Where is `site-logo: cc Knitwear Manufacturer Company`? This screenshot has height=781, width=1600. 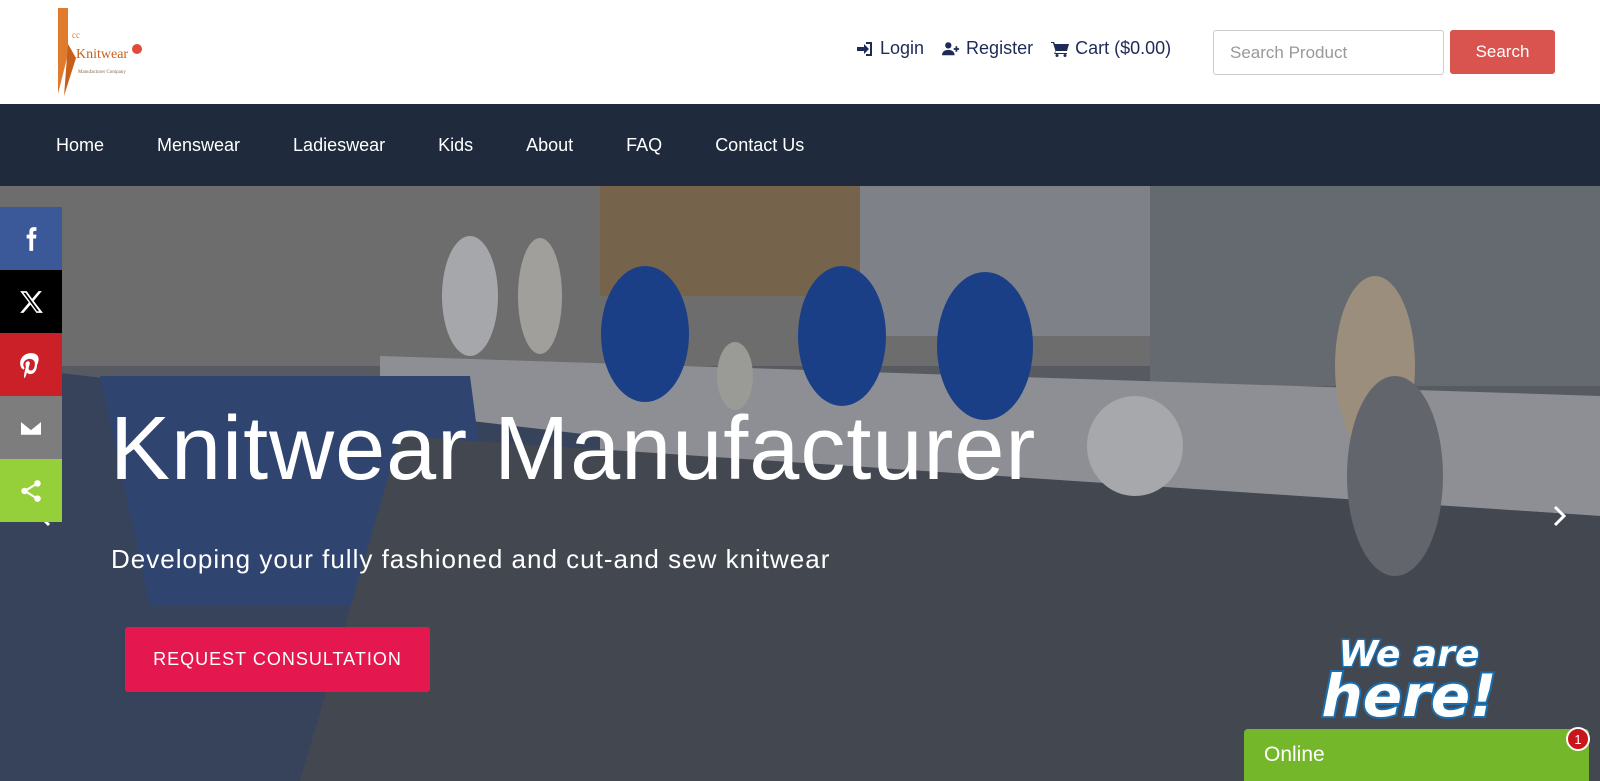
site-logo: cc Knitwear Manufacturer Company is located at coordinates (104, 51).